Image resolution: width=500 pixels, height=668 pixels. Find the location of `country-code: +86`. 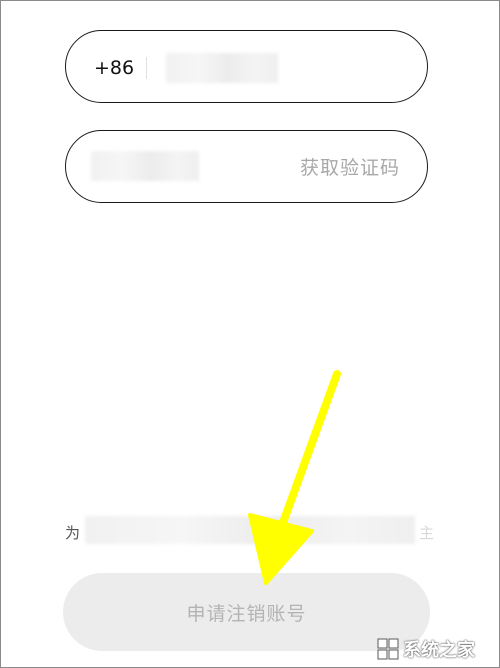

country-code: +86 is located at coordinates (114, 68).